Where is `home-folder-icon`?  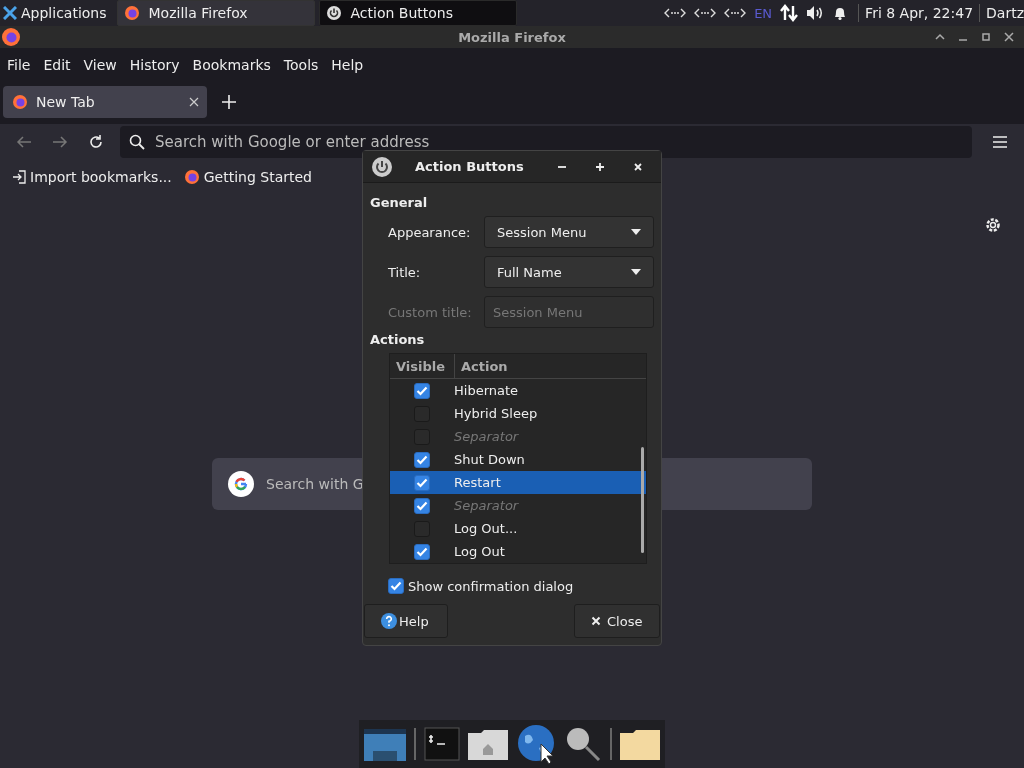
home-folder-icon is located at coordinates (488, 744).